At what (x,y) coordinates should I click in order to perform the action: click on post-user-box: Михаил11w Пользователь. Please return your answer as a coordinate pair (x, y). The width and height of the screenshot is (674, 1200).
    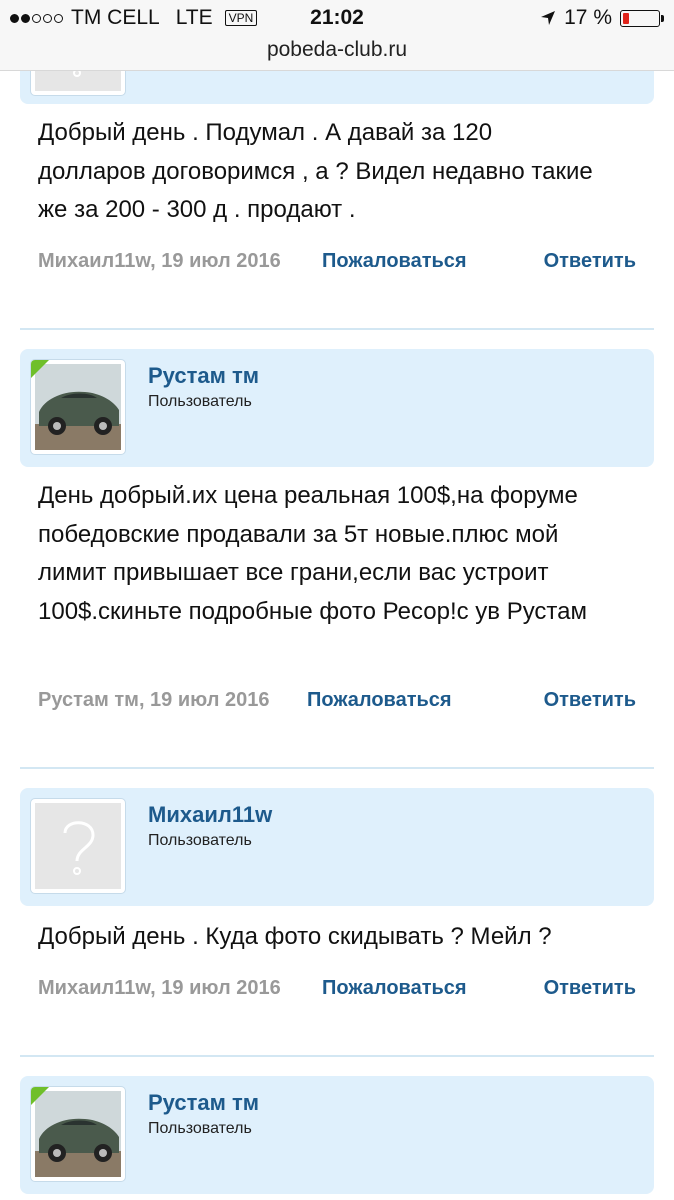
    Looking at the image, I should click on (337, 847).